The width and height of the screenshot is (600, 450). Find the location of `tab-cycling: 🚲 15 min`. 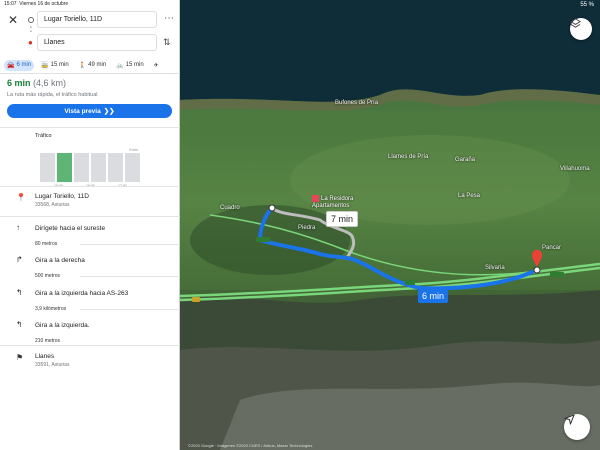

tab-cycling: 🚲 15 min is located at coordinates (130, 65).